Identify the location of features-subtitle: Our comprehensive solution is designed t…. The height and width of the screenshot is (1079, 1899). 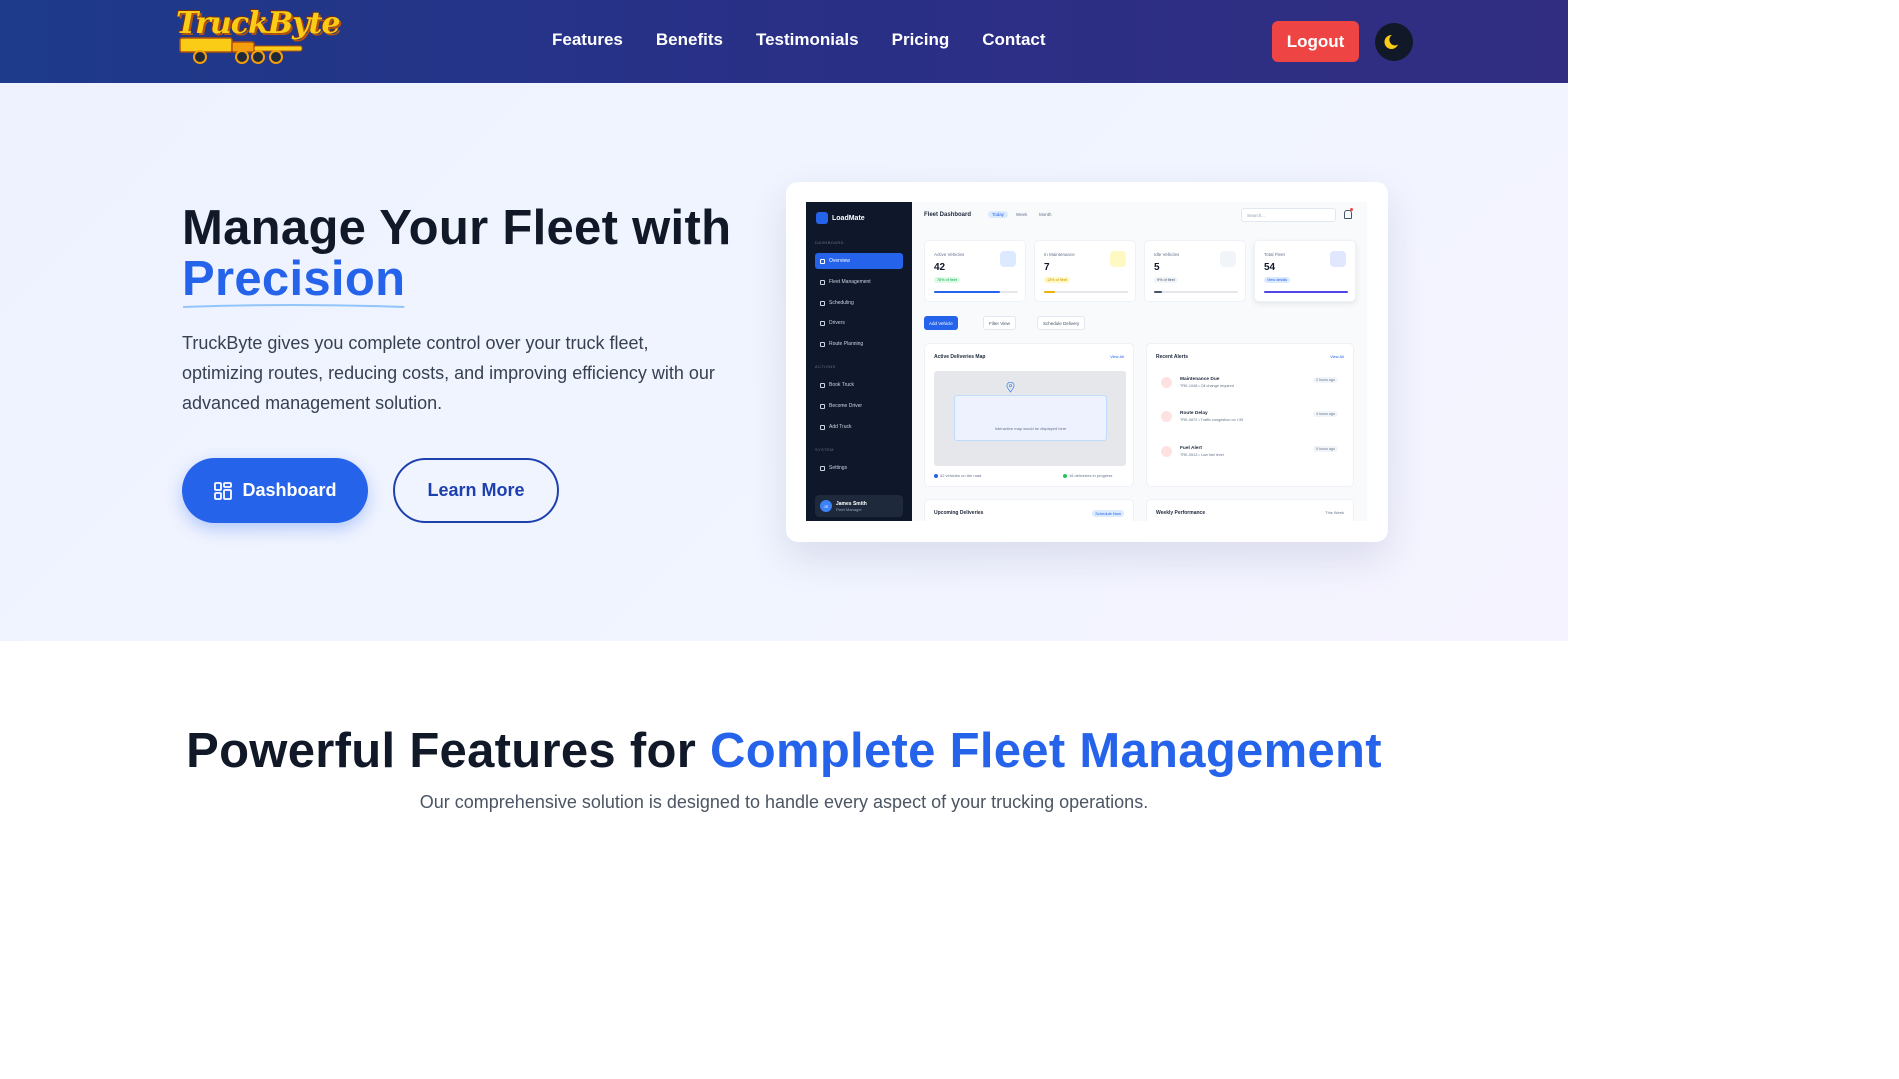
(784, 802).